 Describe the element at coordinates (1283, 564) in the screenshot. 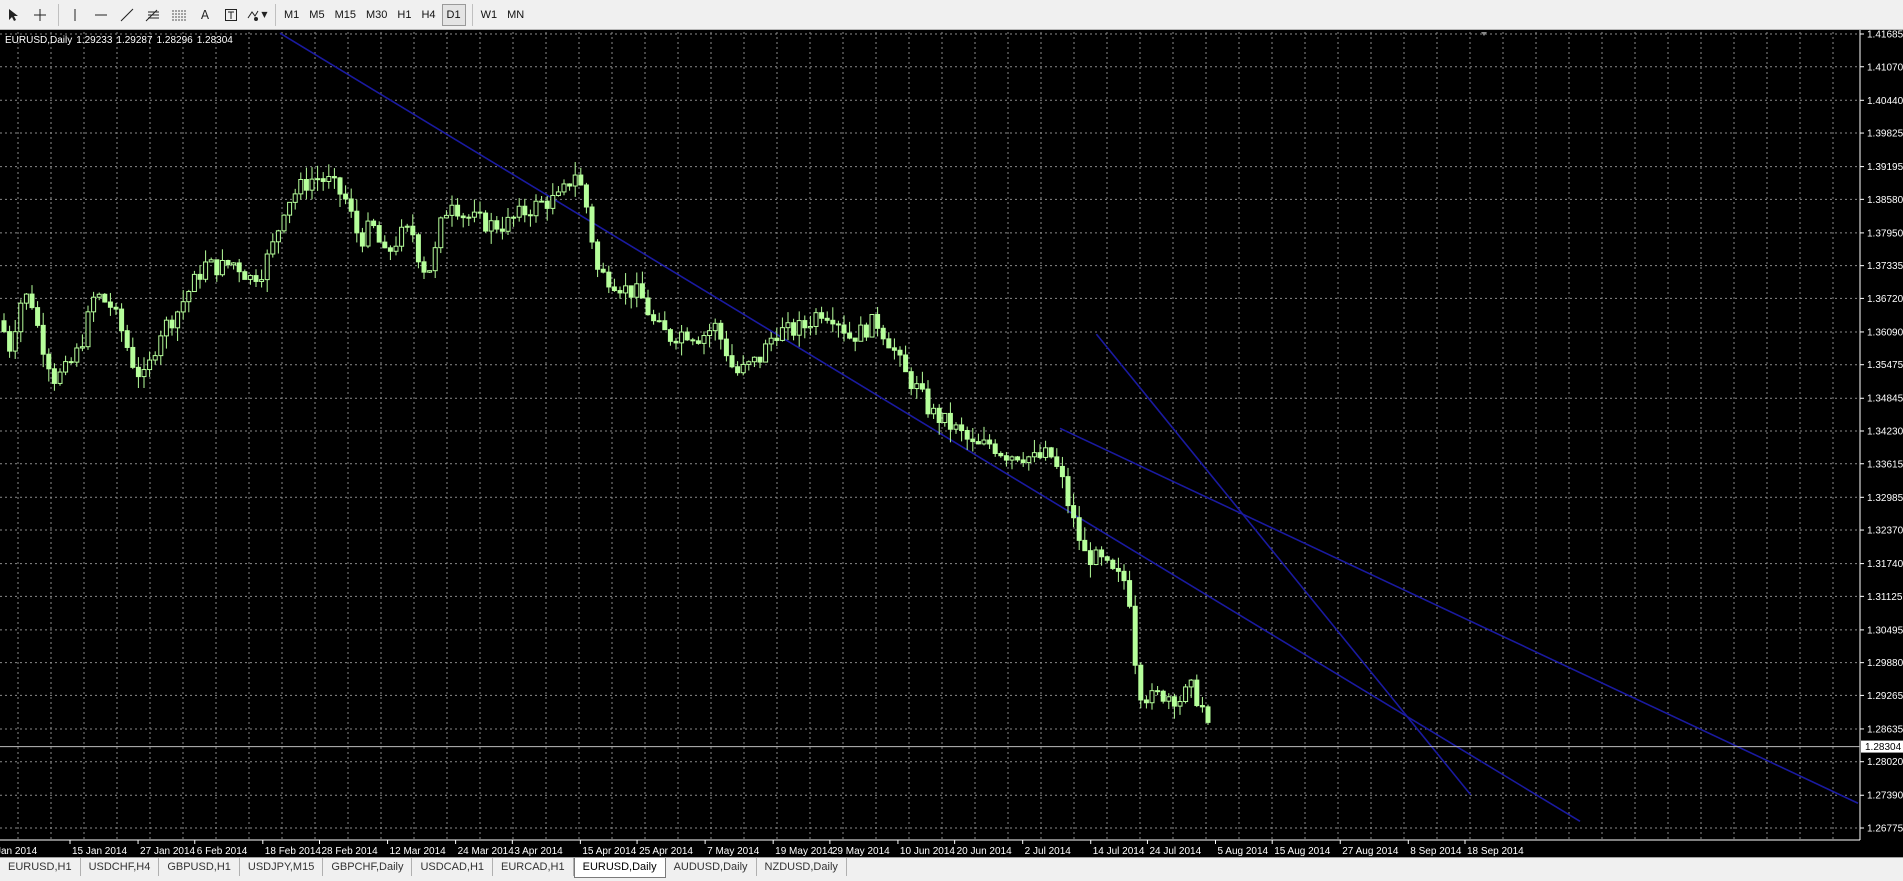

I see `channel-line` at that location.